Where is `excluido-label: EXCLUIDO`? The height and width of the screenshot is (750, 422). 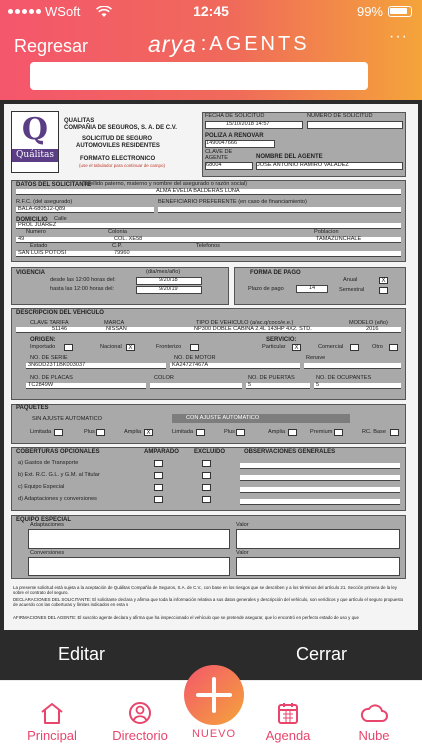 excluido-label: EXCLUIDO is located at coordinates (210, 452).